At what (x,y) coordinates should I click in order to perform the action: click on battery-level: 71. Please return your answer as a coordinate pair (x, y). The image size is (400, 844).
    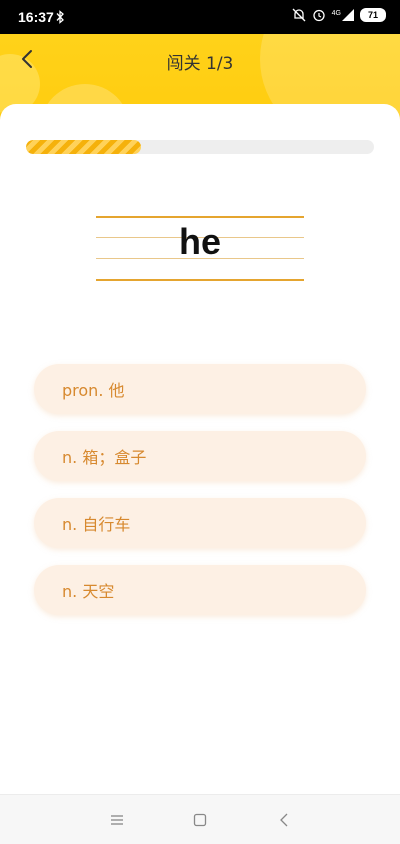
    Looking at the image, I should click on (372, 15).